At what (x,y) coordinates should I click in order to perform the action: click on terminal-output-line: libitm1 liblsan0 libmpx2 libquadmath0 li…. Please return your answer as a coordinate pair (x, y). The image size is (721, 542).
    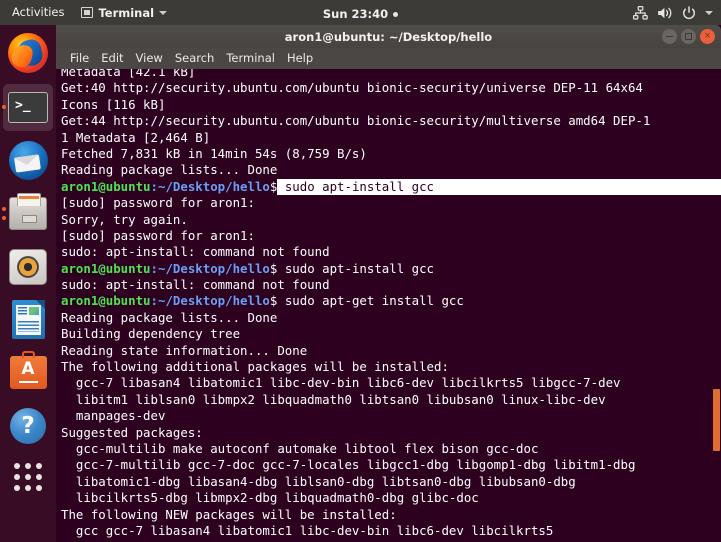
    Looking at the image, I should click on (333, 399).